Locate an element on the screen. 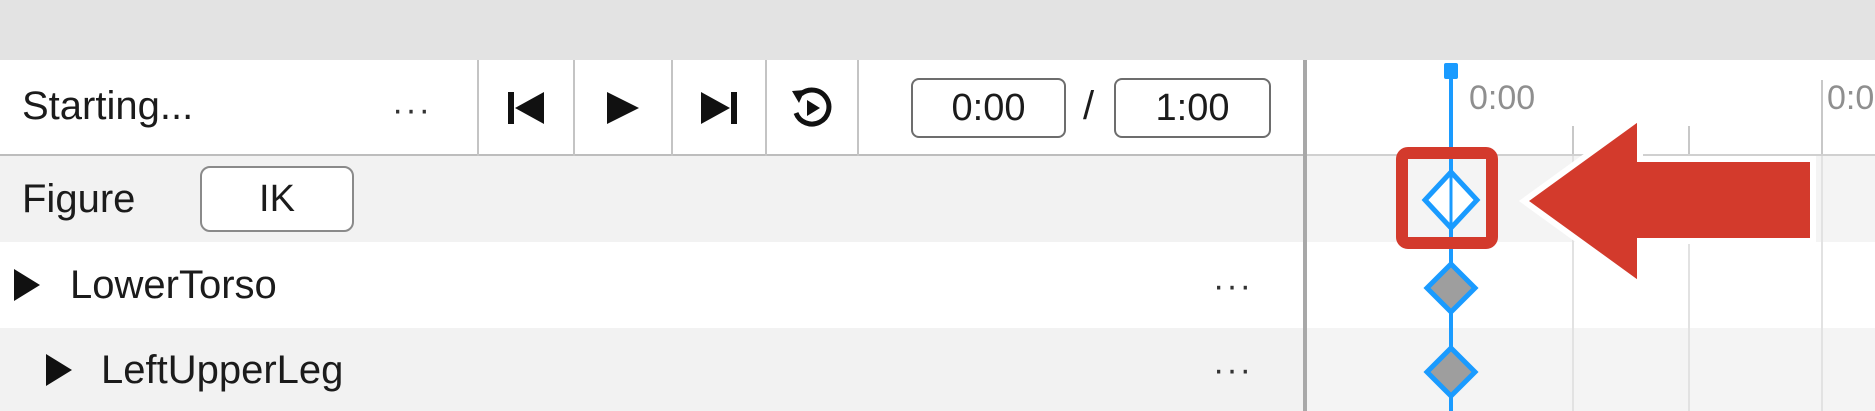 The height and width of the screenshot is (411, 1875). top-bar is located at coordinates (937, 30).